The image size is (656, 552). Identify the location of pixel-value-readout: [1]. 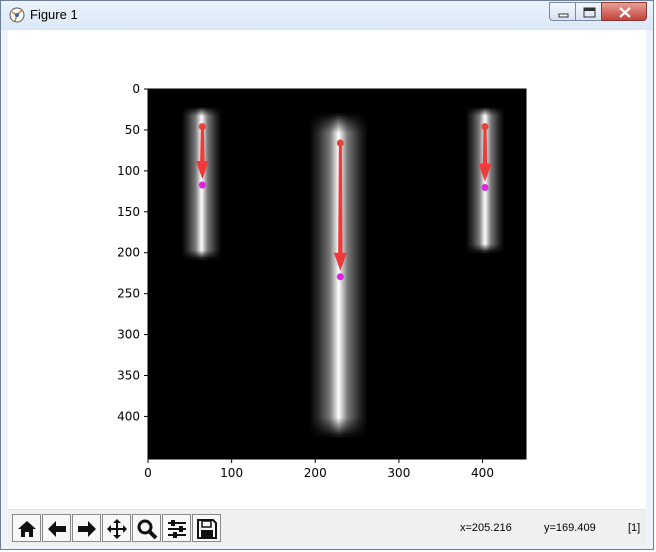
(634, 528).